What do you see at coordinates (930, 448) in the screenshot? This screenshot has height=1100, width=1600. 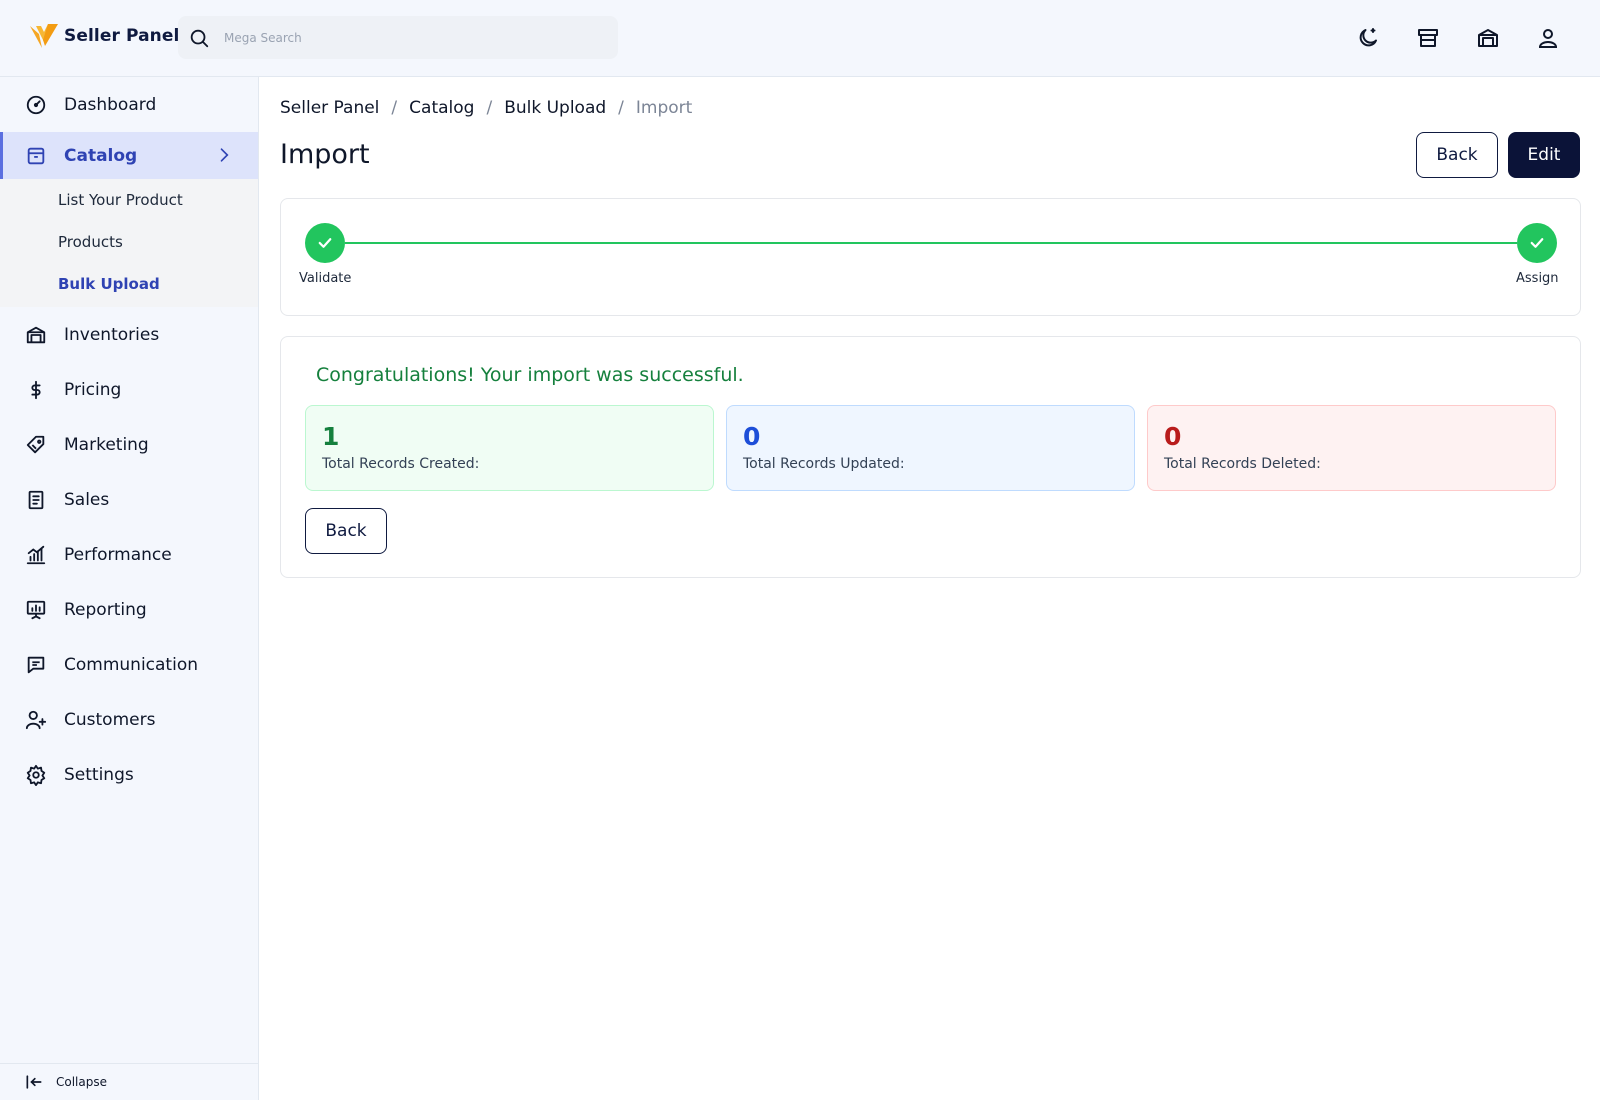 I see `stat-records-updated: 0 Total Records Updated:` at bounding box center [930, 448].